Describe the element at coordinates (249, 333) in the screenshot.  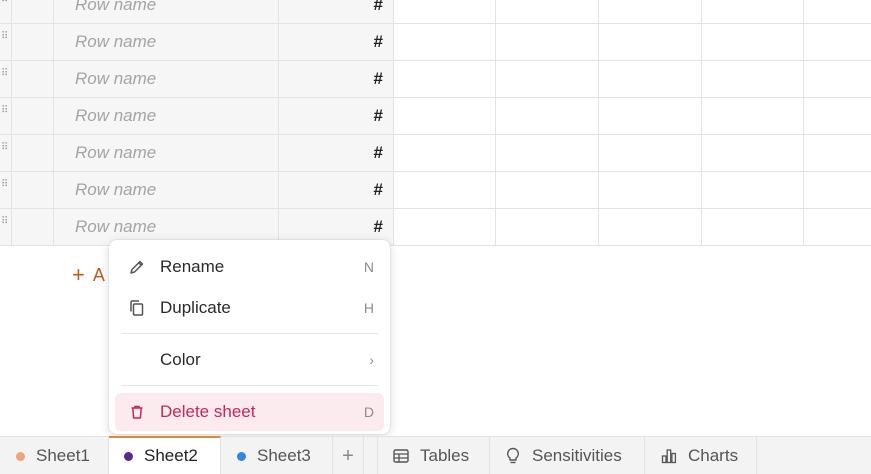
I see `menu-divider` at that location.